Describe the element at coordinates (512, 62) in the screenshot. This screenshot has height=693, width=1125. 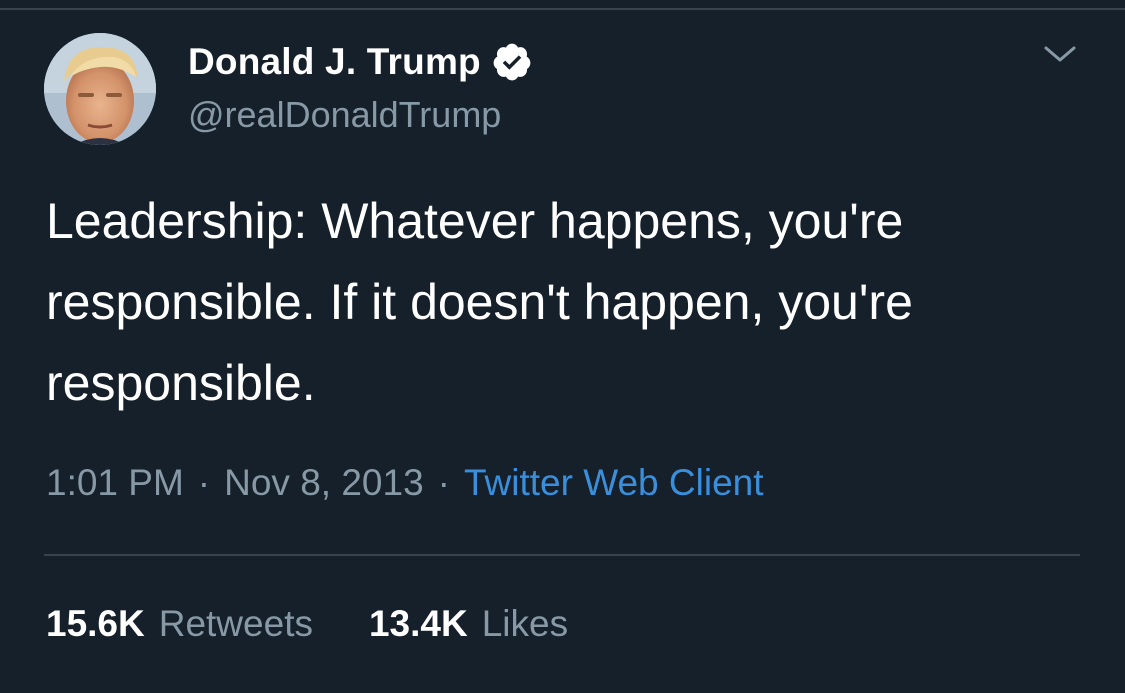
I see `verified-badge-icon` at that location.